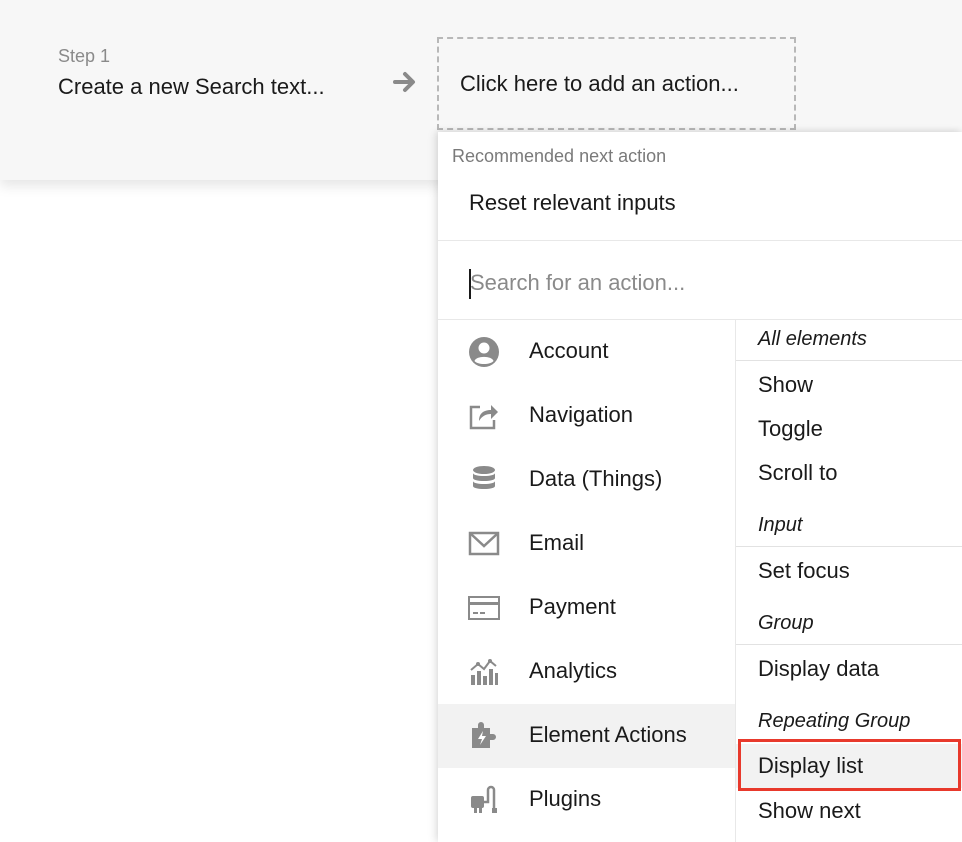  I want to click on account-icon, so click(484, 352).